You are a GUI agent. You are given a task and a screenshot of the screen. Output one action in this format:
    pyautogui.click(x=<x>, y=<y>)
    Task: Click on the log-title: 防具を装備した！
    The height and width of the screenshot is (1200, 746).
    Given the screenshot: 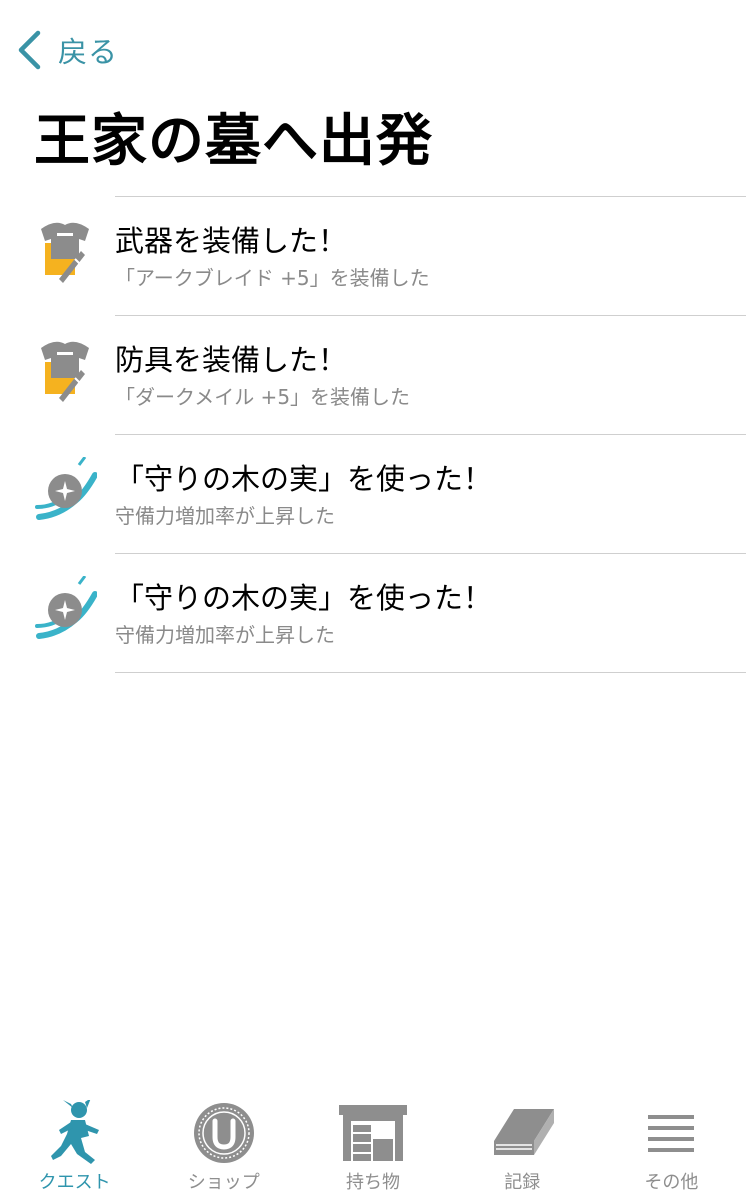 What is the action you would take?
    pyautogui.click(x=231, y=360)
    